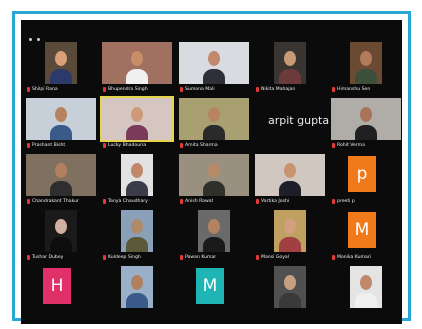 The height and width of the screenshot is (329, 422). I want to click on participant-avatar: p, so click(362, 174).